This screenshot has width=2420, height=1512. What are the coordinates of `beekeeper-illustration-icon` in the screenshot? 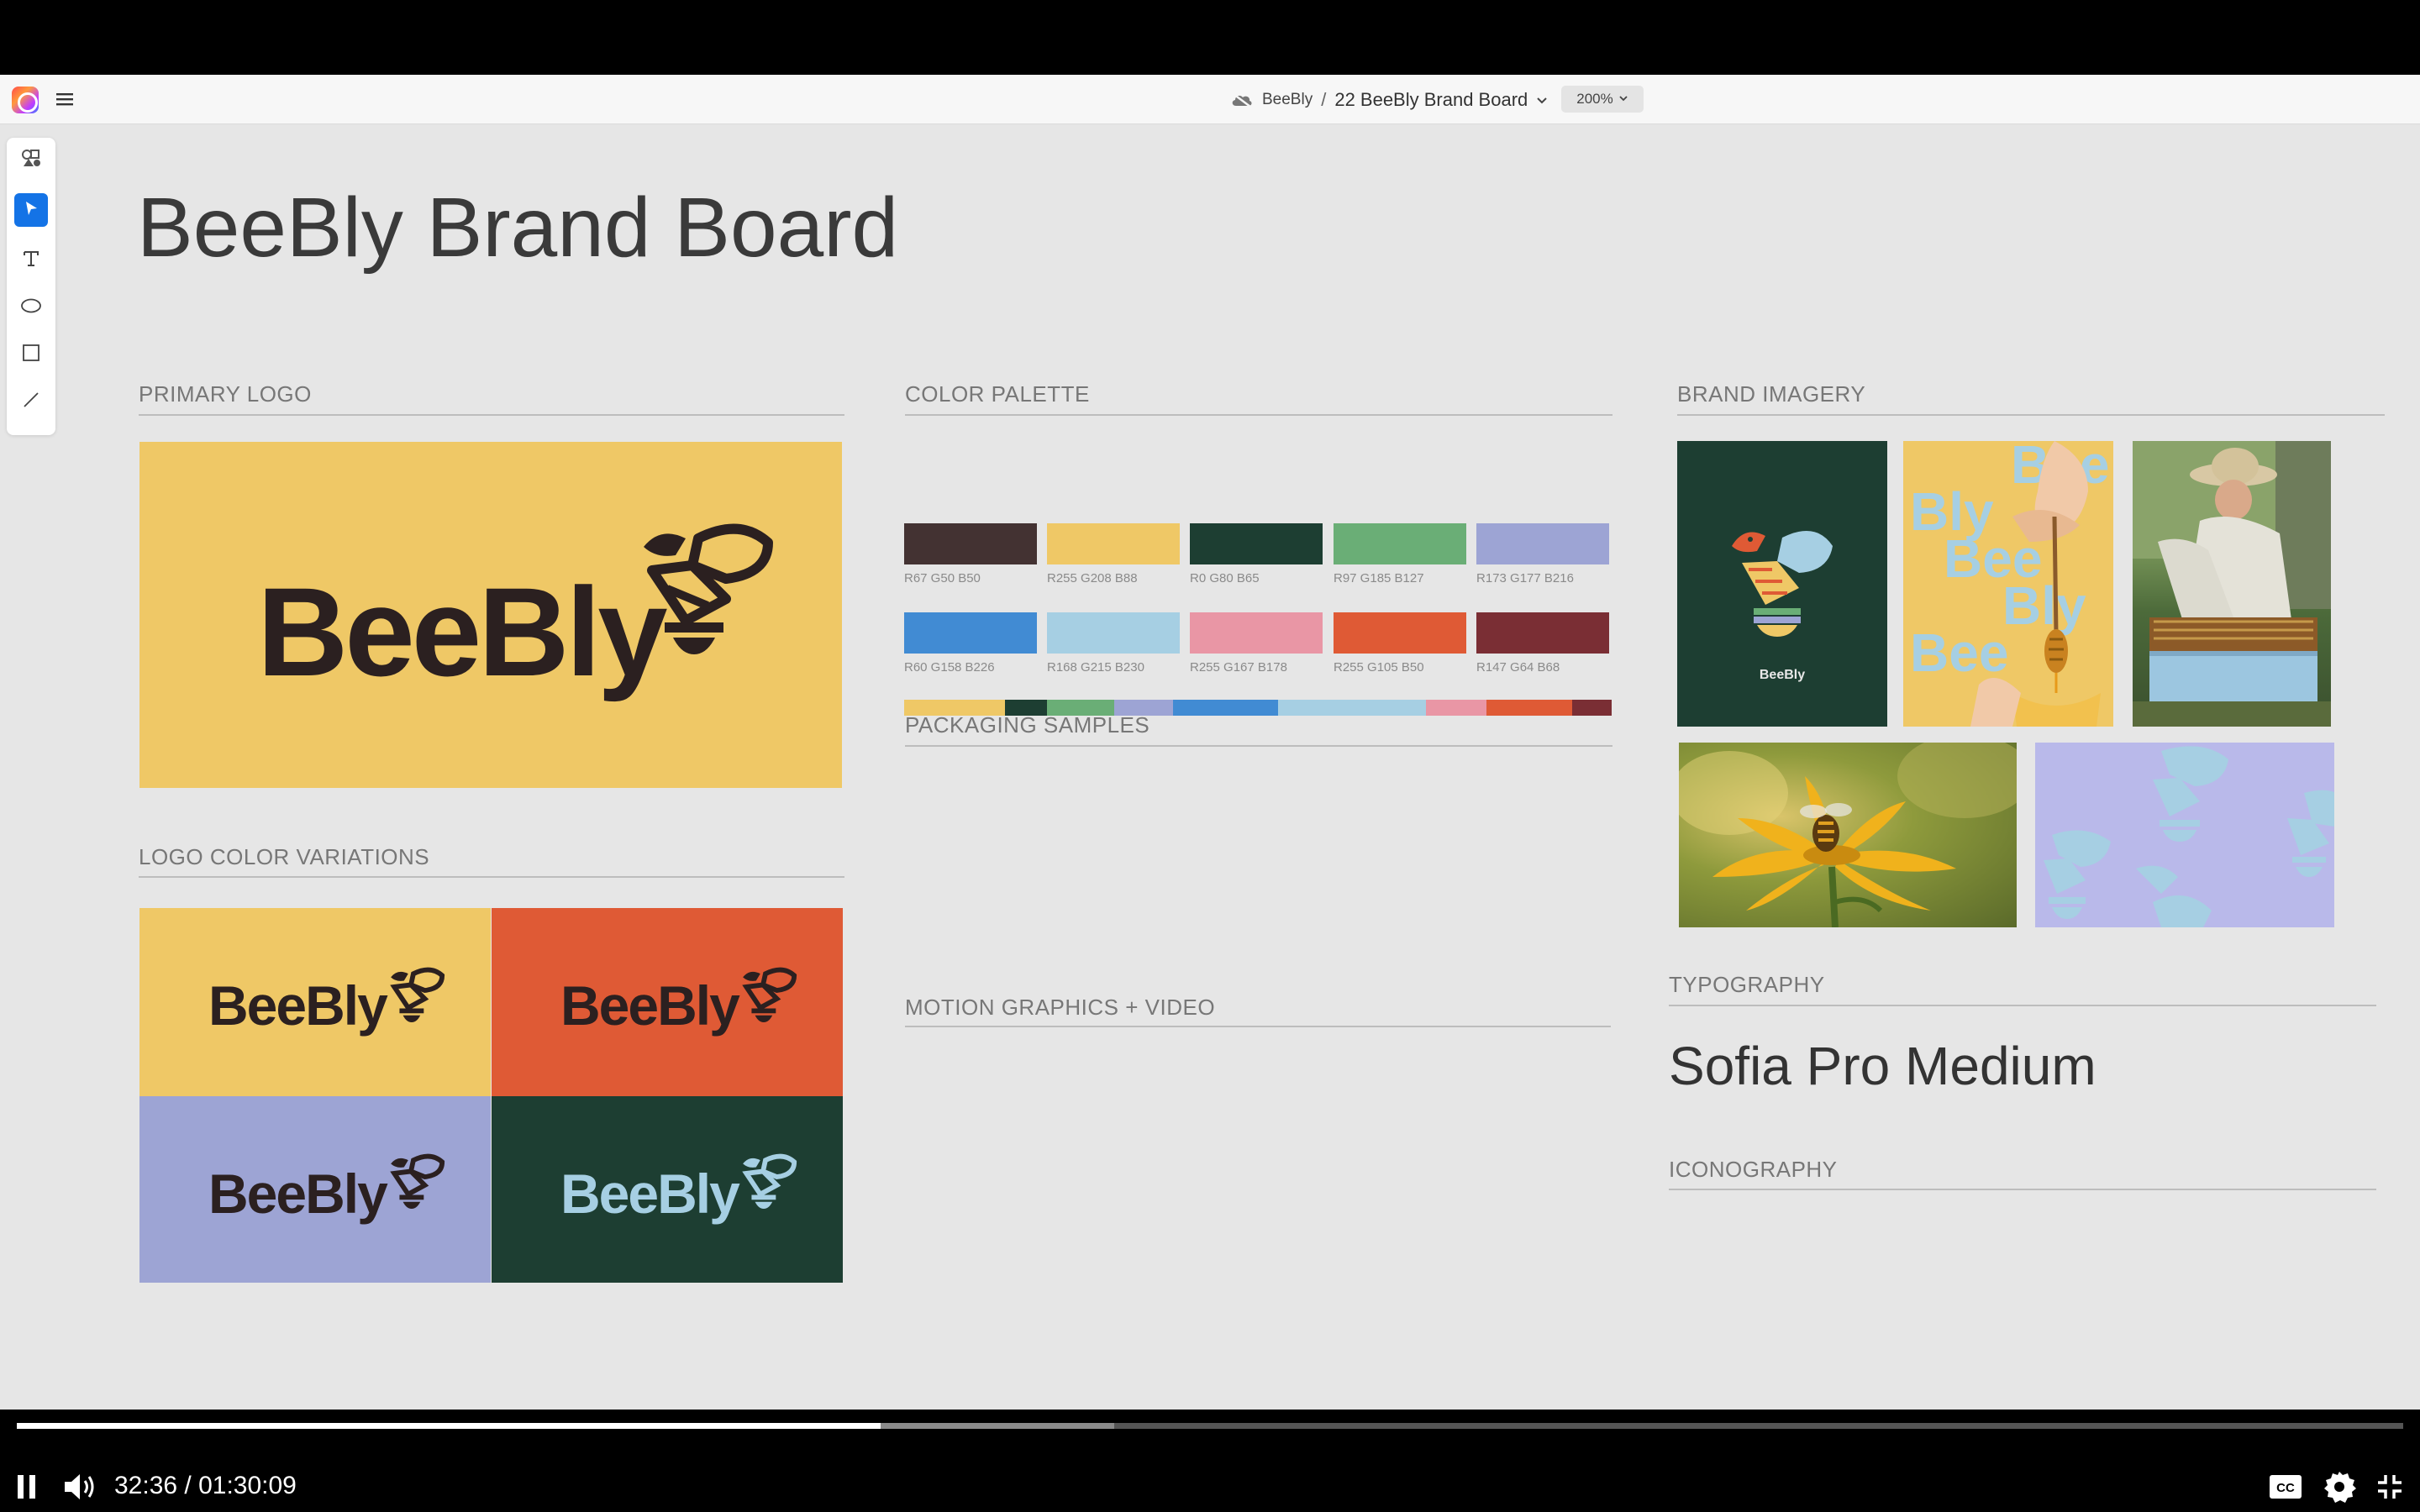 It's located at (2232, 584).